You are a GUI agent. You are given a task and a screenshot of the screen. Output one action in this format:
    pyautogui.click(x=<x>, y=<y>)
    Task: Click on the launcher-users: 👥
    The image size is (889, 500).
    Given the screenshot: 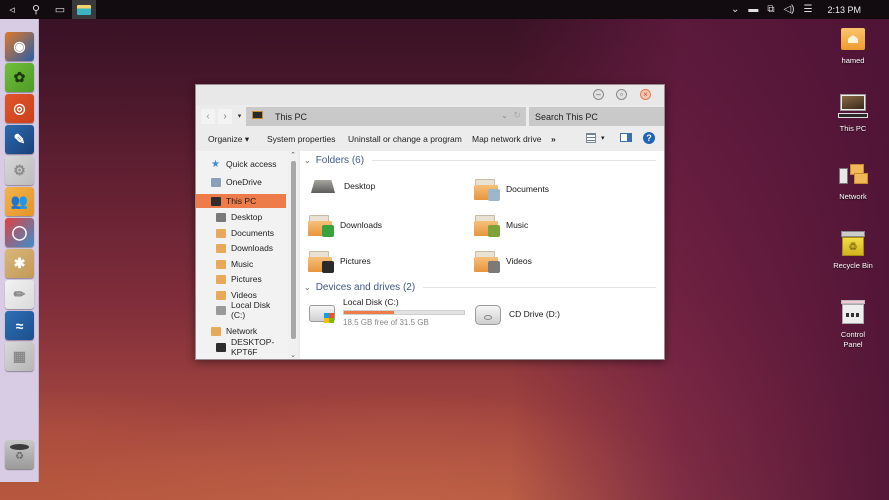 What is the action you would take?
    pyautogui.click(x=19, y=201)
    